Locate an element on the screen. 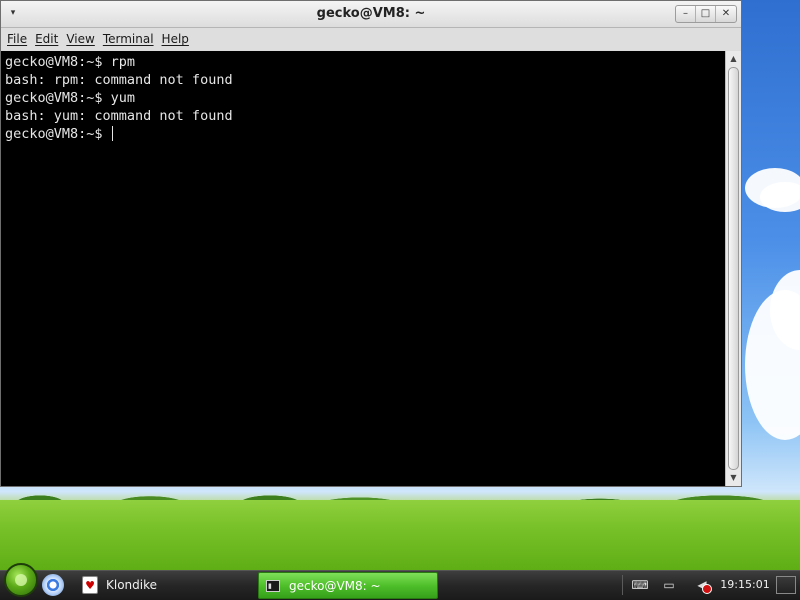 The image size is (800, 600). close-button: ✕ is located at coordinates (726, 14).